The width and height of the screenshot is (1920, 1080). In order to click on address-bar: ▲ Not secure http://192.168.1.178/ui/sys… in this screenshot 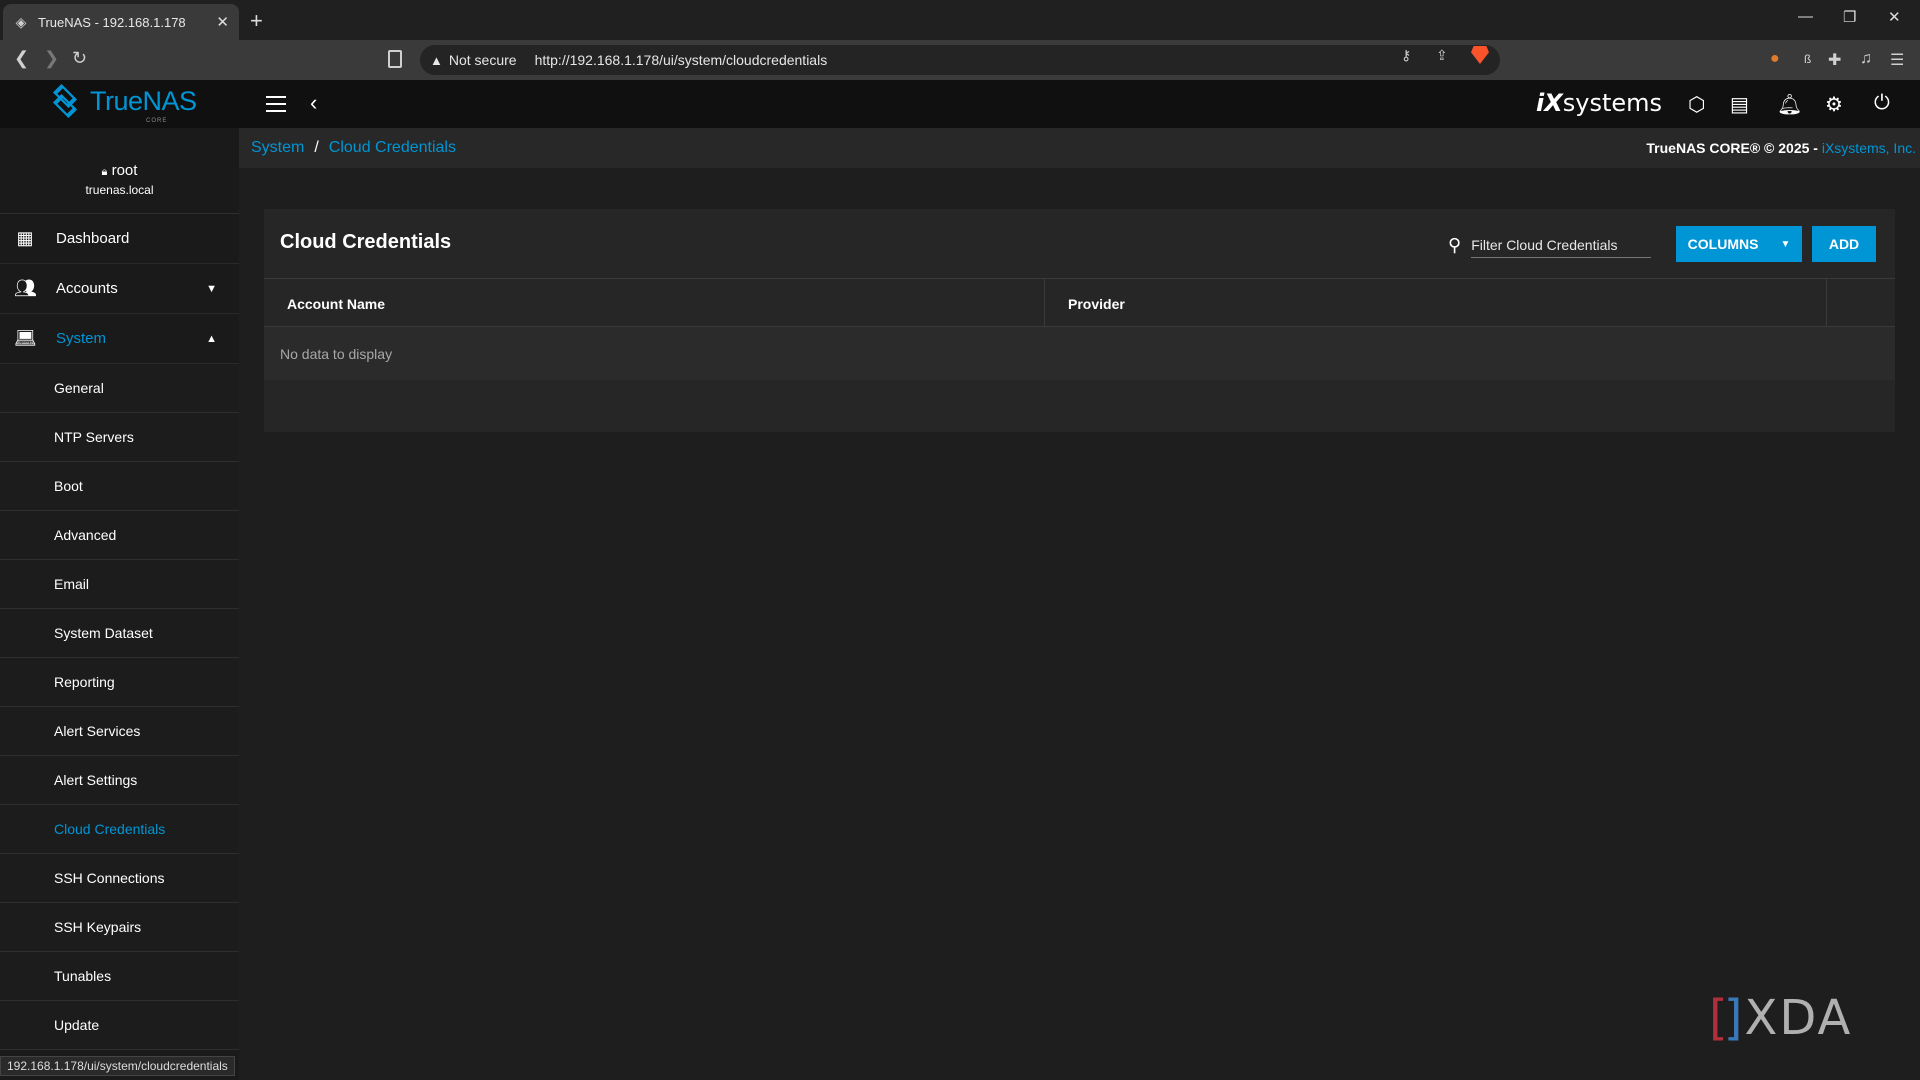, I will do `click(960, 60)`.